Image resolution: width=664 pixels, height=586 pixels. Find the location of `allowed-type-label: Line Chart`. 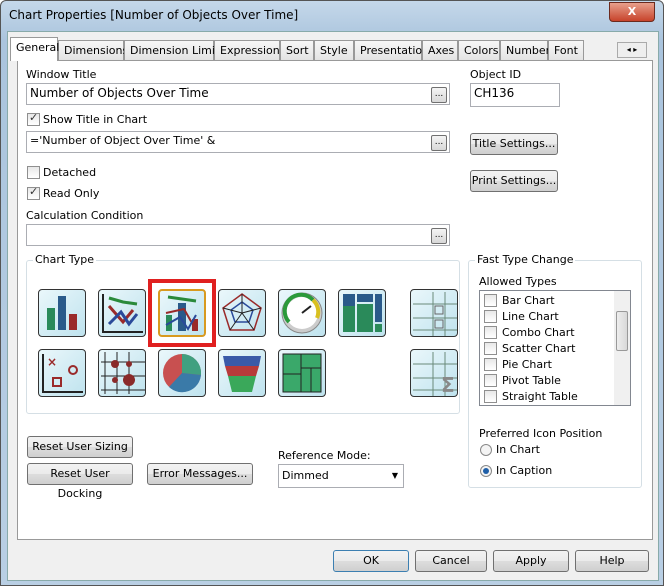

allowed-type-label: Line Chart is located at coordinates (530, 316).